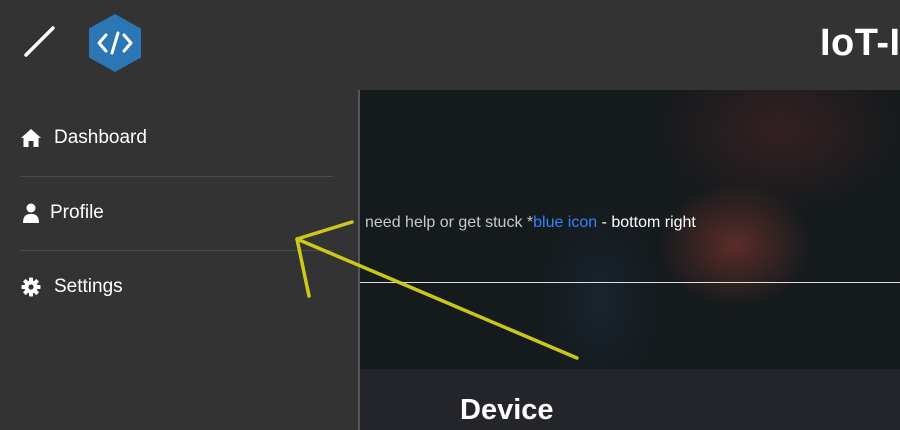  I want to click on sidebar-item-label: Settings, so click(88, 286).